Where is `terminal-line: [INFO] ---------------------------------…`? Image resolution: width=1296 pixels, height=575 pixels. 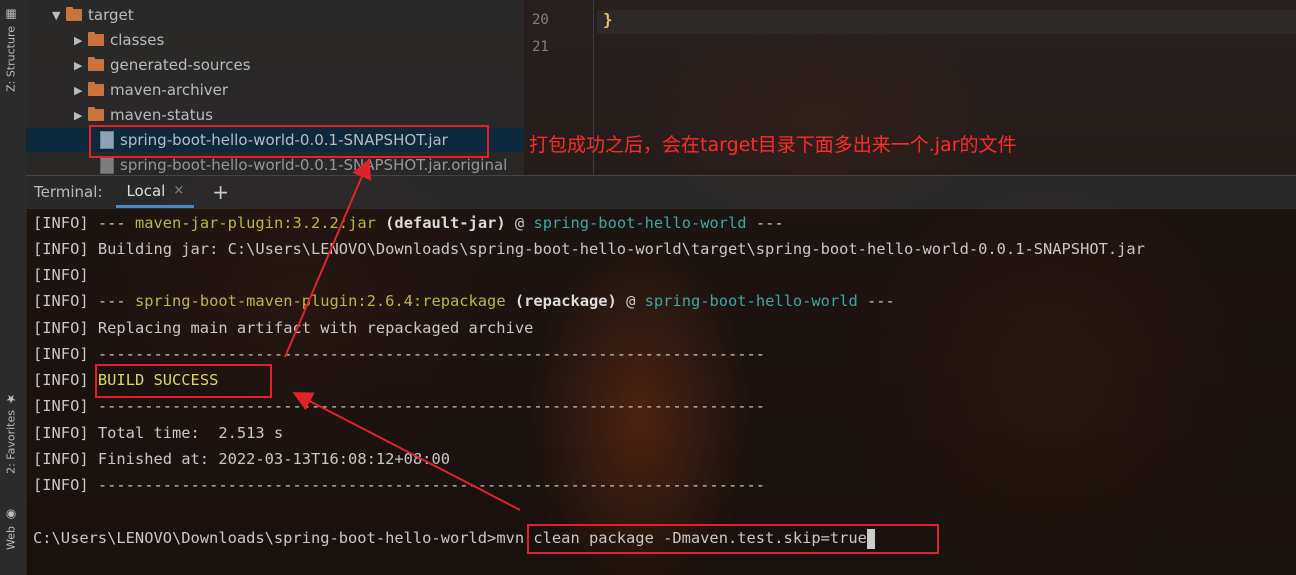
terminal-line: [INFO] ---------------------------------… is located at coordinates (399, 485).